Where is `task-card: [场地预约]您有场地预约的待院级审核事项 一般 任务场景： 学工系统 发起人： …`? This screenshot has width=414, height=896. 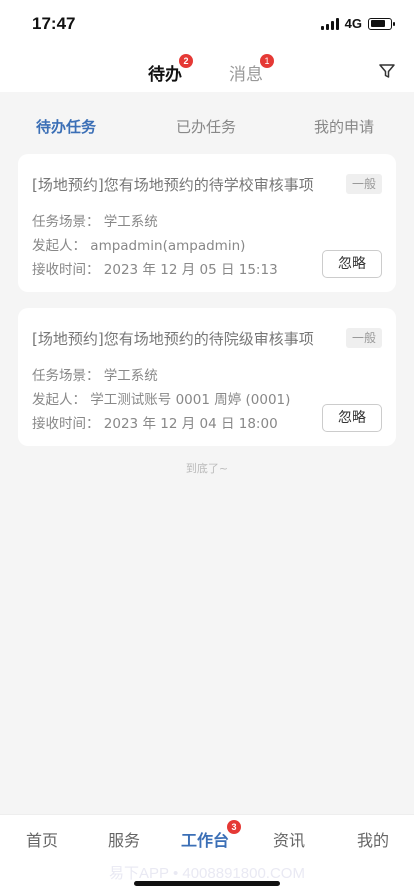
task-card: [场地预约]您有场地预约的待院级审核事项 一般 任务场景： 学工系统 发起人： … is located at coordinates (207, 377).